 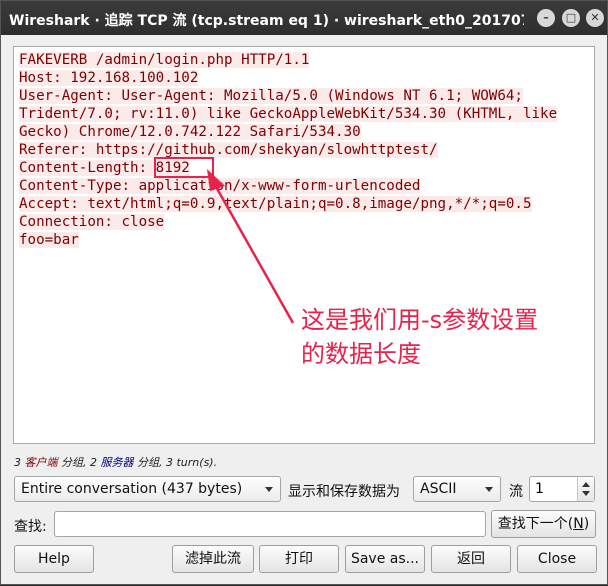 I want to click on turns-count: 3 turn(s)., so click(x=192, y=462).